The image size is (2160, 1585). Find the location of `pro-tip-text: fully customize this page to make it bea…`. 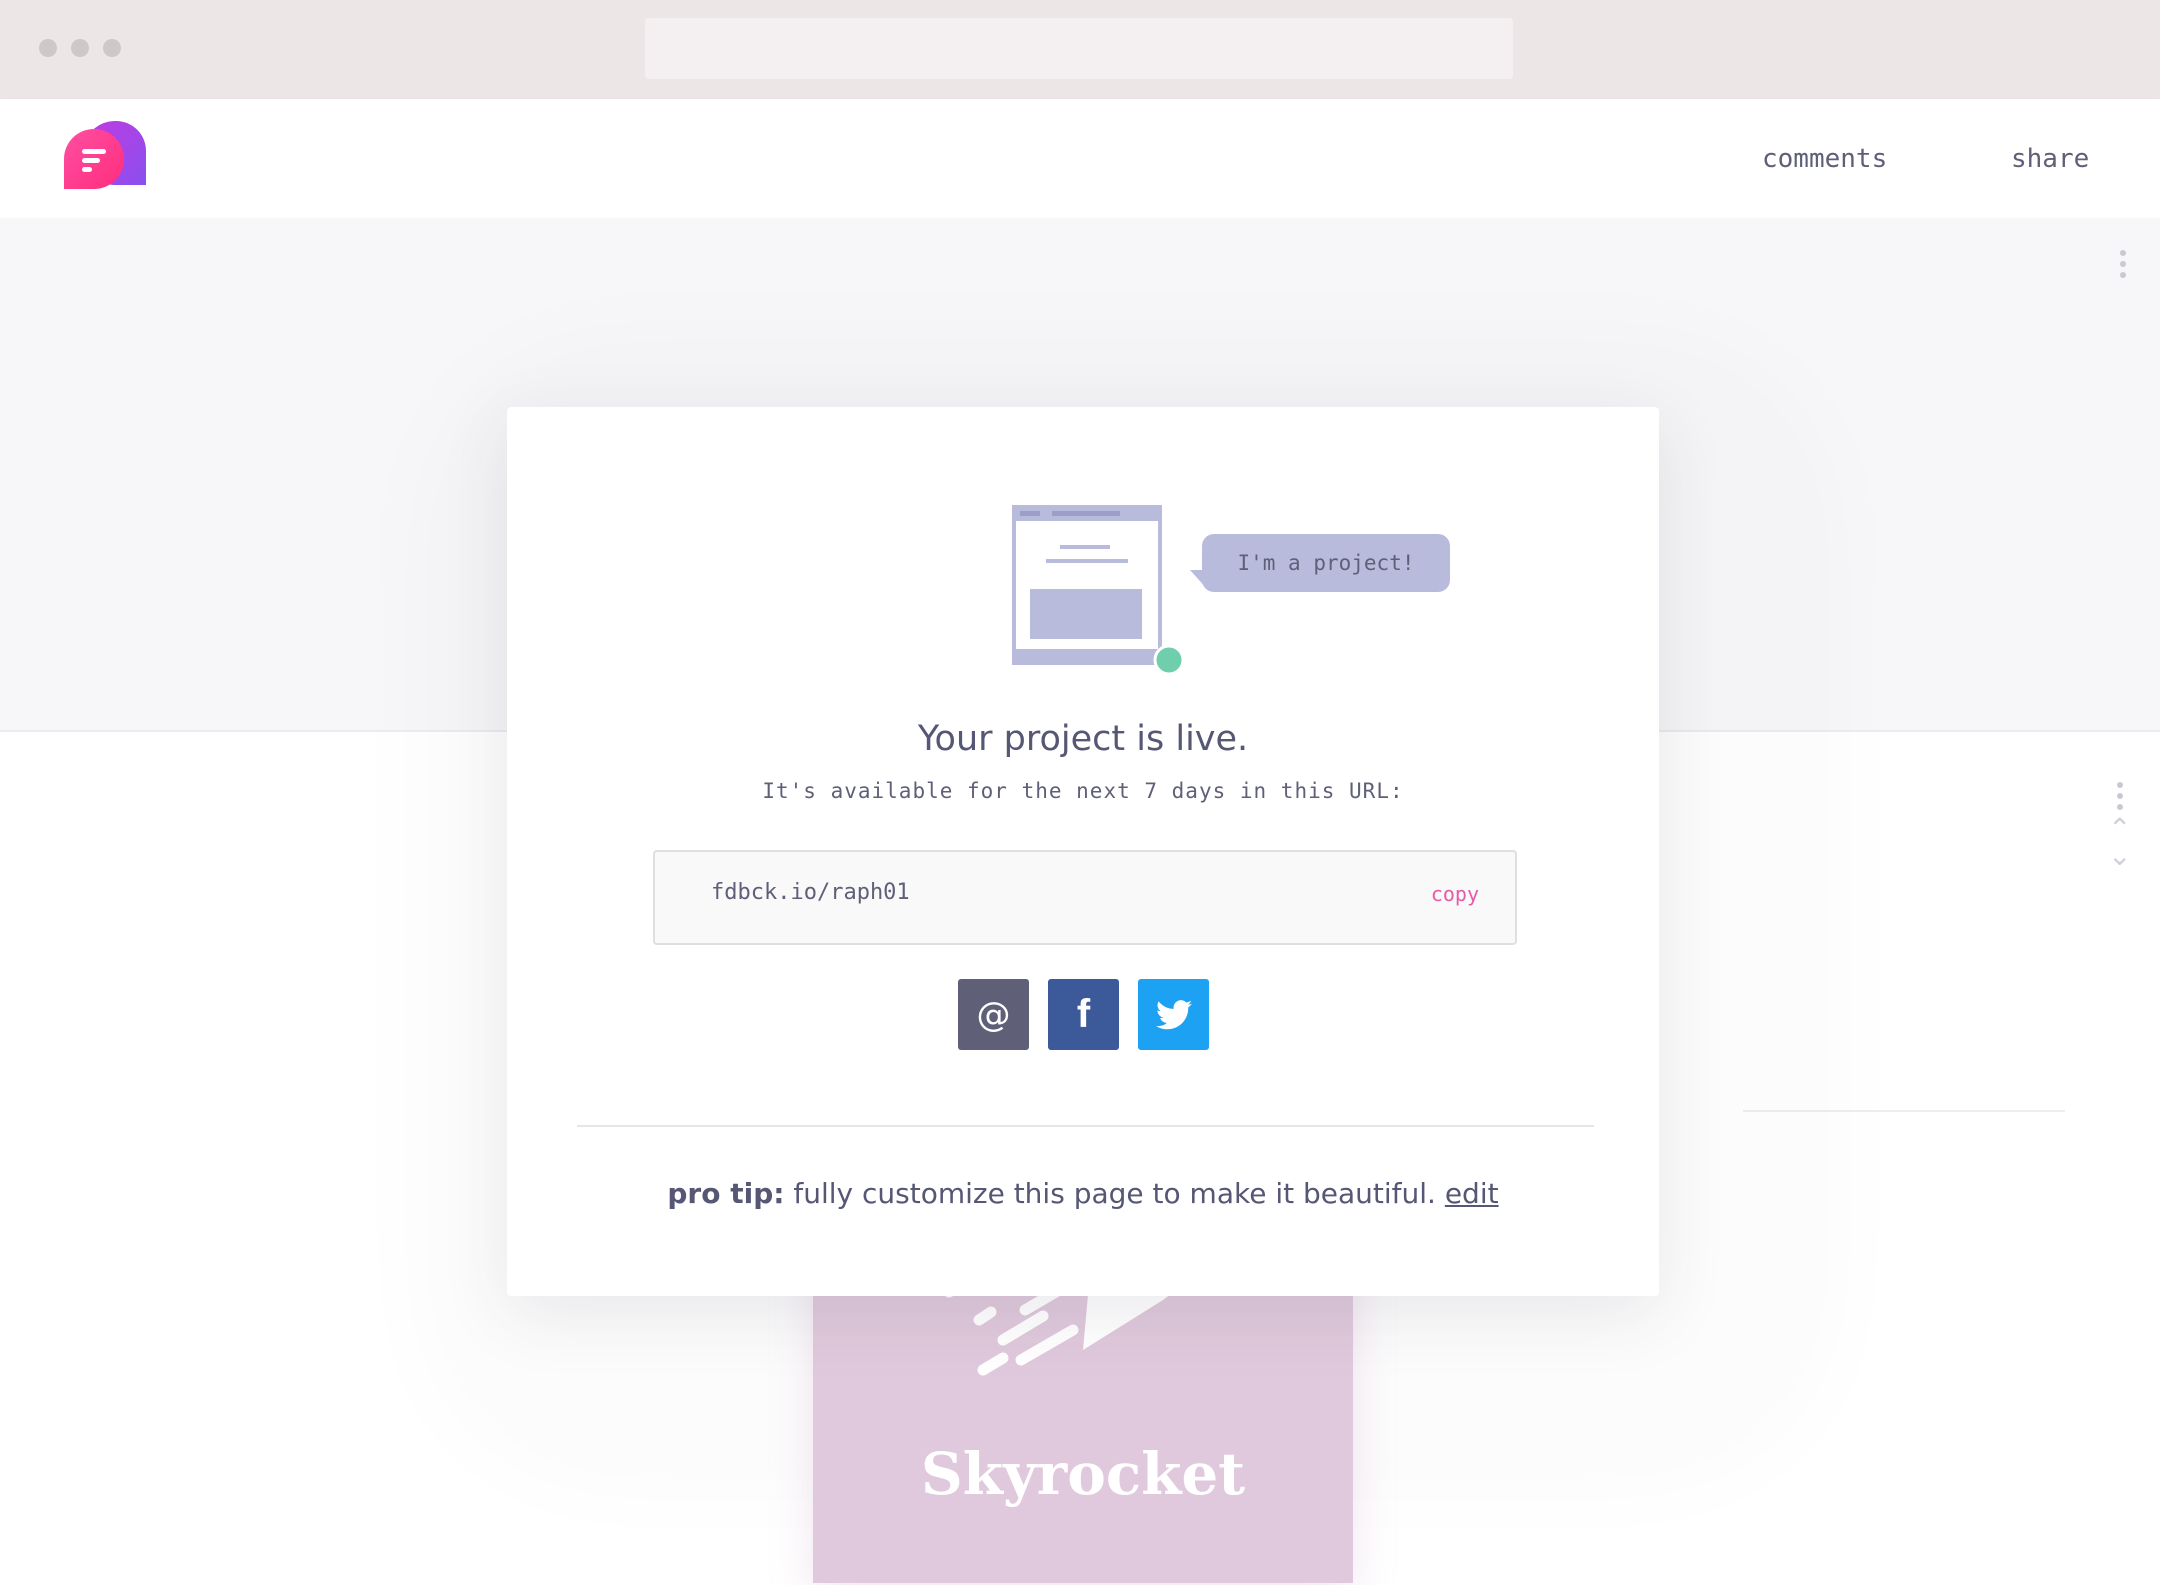

pro-tip-text: fully customize this page to make it bea… is located at coordinates (1114, 1193).